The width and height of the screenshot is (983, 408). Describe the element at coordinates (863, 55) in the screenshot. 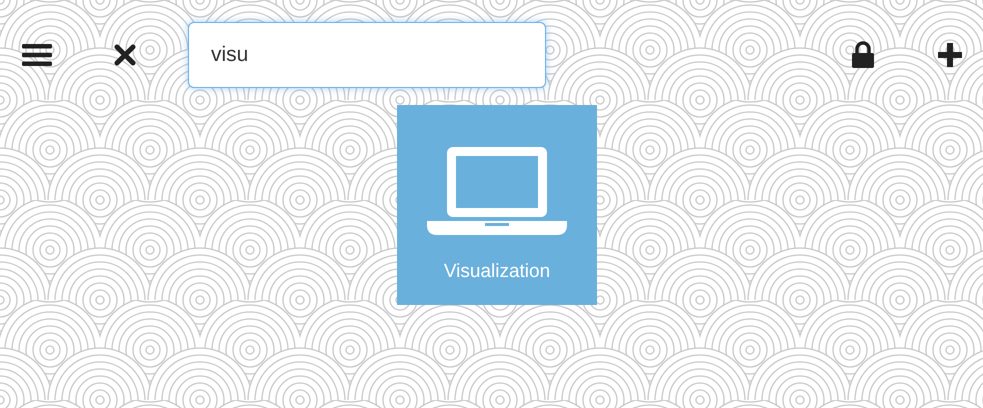

I see `lock-icon` at that location.